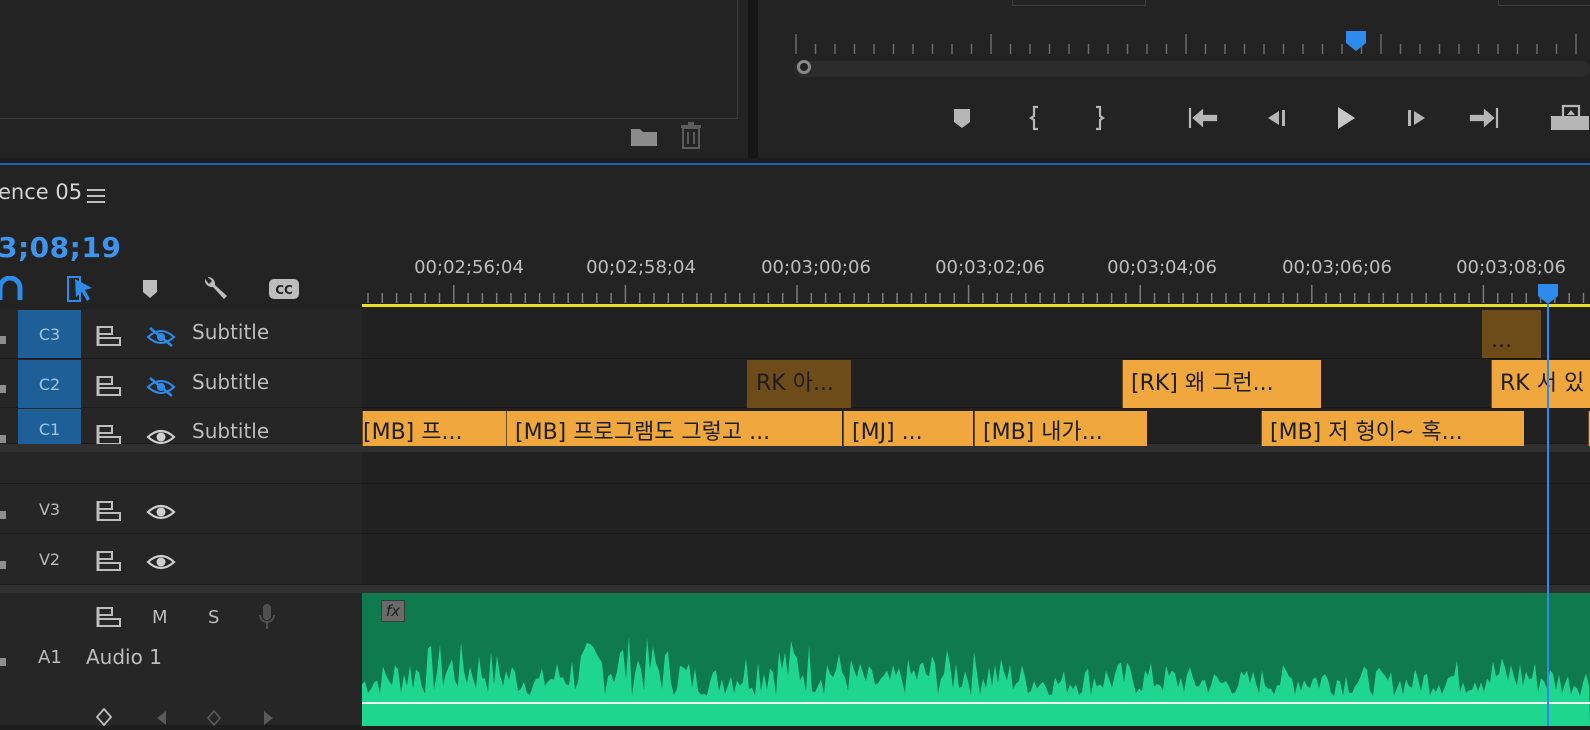 Image resolution: width=1590 pixels, height=730 pixels. Describe the element at coordinates (795, 589) in the screenshot. I see `video-audio-divider` at that location.